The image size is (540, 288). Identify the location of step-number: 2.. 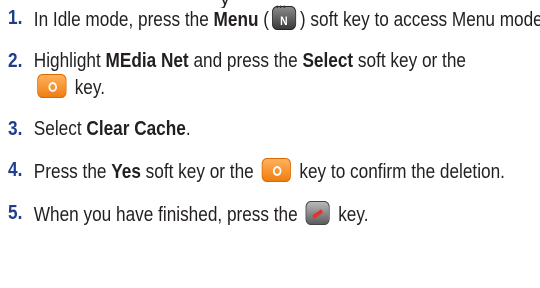
(15, 61).